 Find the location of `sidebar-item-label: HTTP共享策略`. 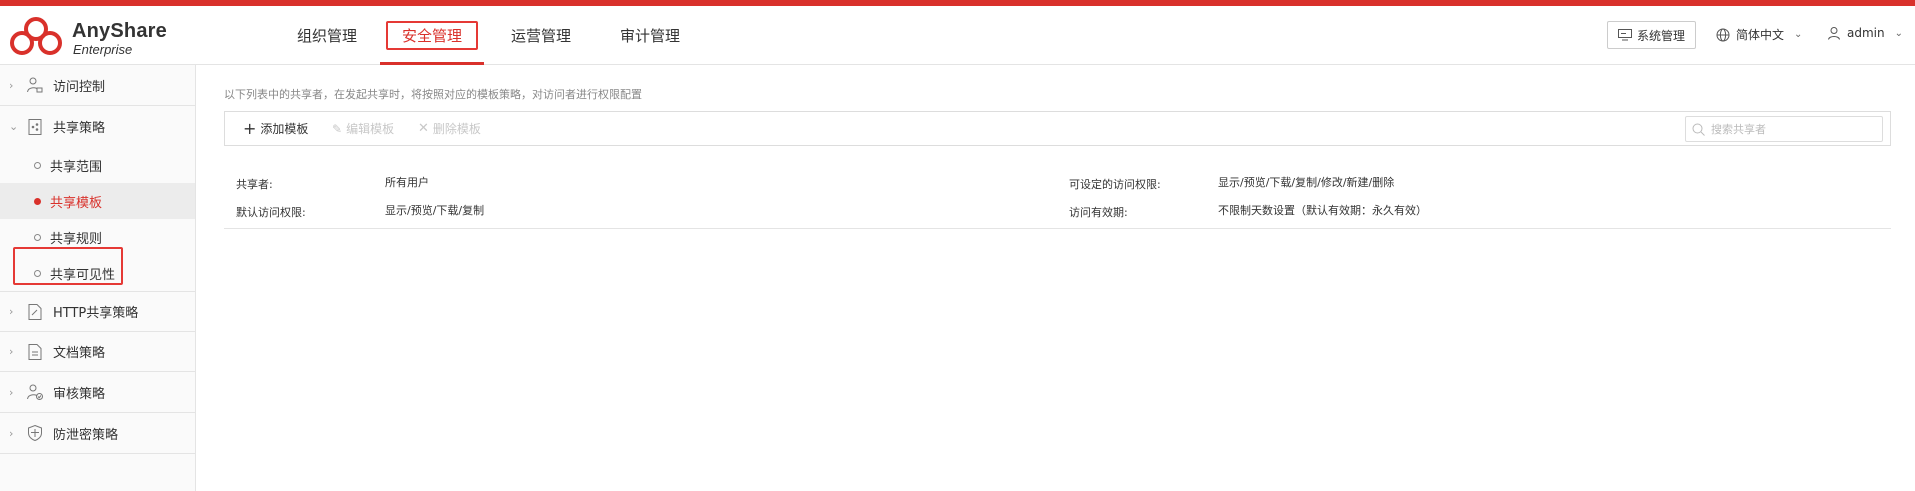

sidebar-item-label: HTTP共享策略 is located at coordinates (96, 313).